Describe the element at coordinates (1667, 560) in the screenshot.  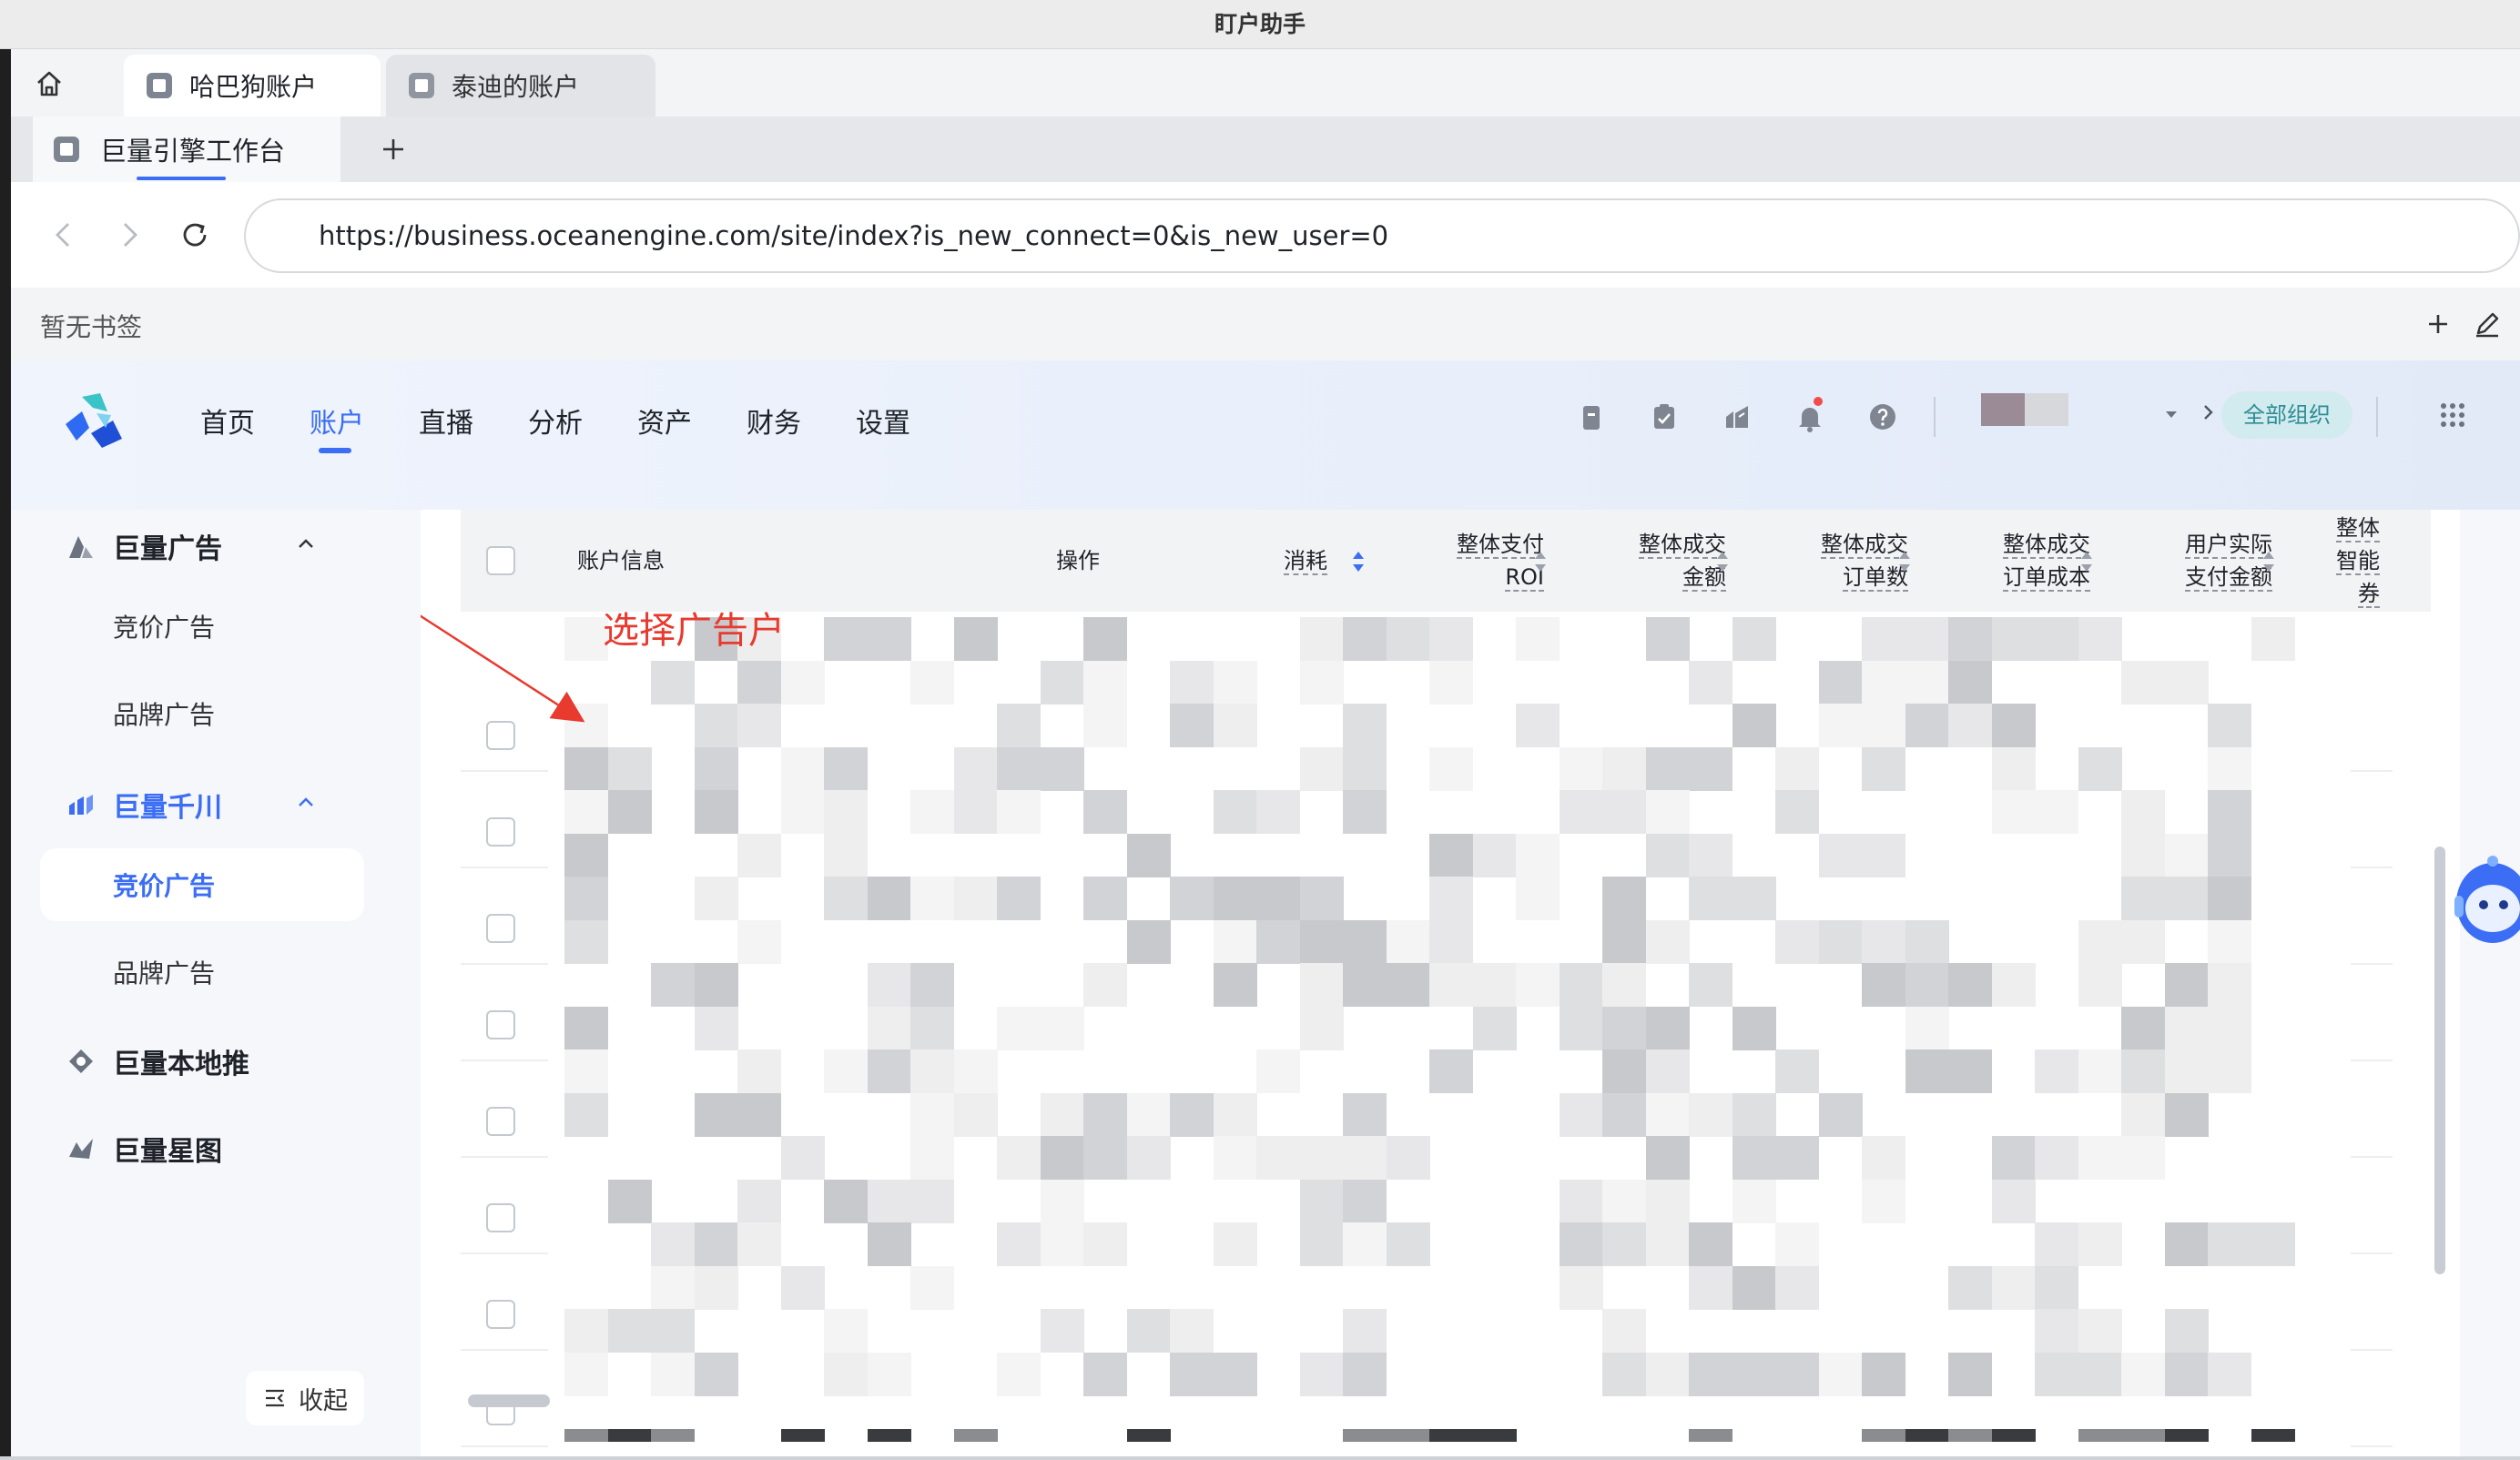
I see `col-gmv: 整体成交 金额` at that location.